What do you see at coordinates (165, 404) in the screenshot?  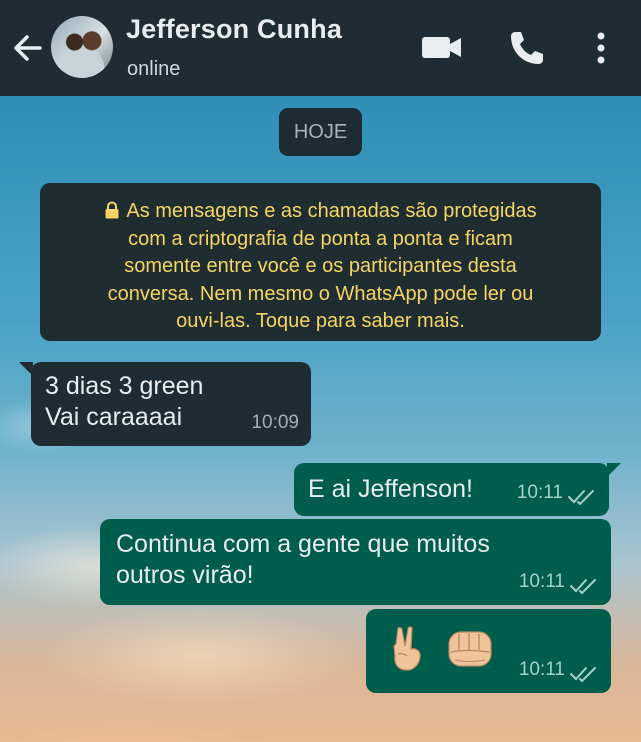 I see `incoming-message-bubble: 3 dias 3 green Vai caraaaai 10:09` at bounding box center [165, 404].